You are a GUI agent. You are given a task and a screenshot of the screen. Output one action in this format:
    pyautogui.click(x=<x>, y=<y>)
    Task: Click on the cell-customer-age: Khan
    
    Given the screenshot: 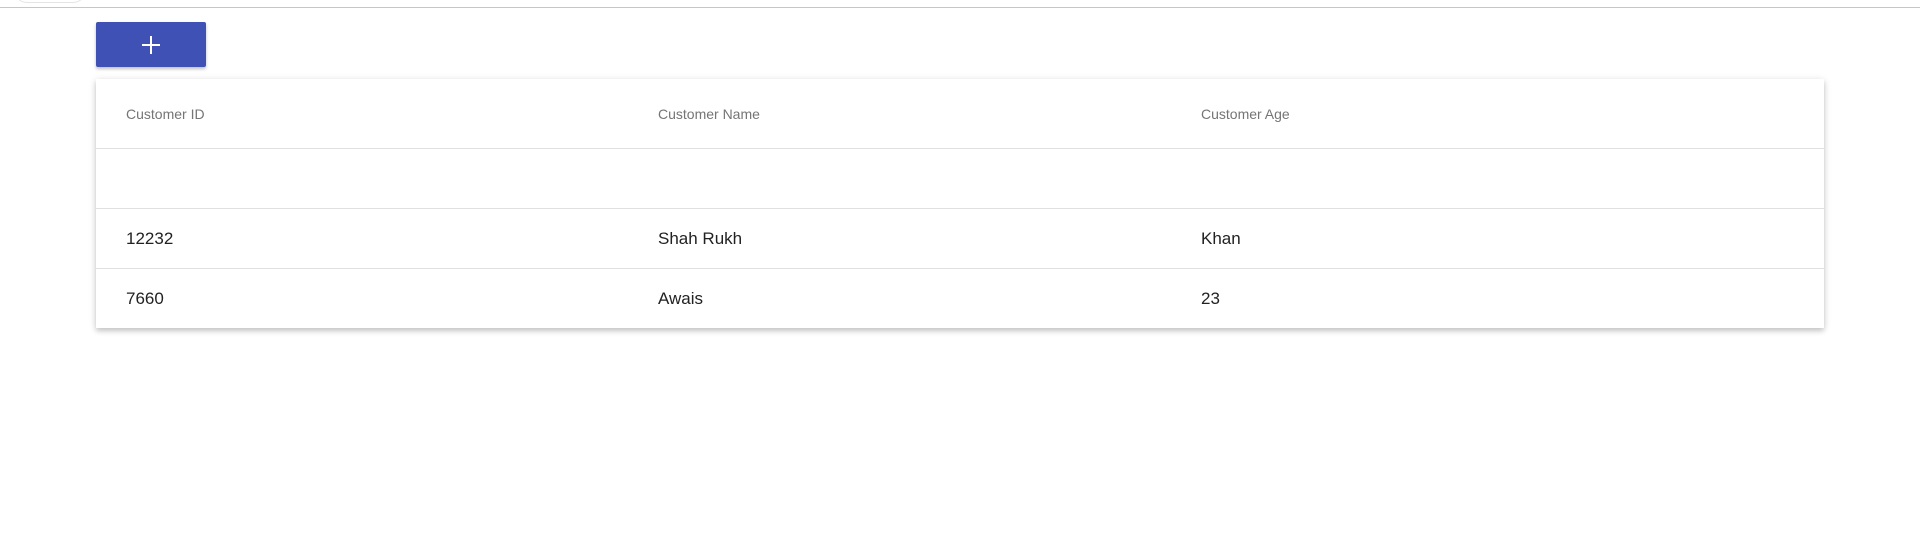 What is the action you would take?
    pyautogui.click(x=1512, y=238)
    